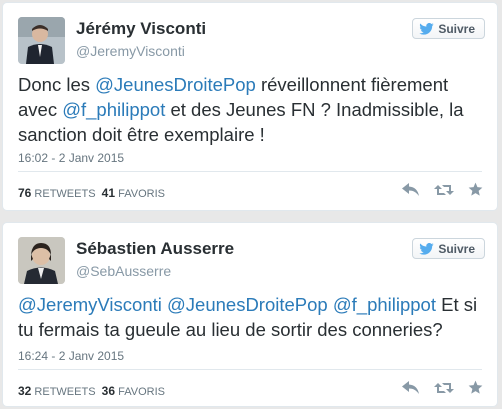 This screenshot has width=502, height=409. Describe the element at coordinates (108, 391) in the screenshot. I see `favorite-count: 36` at that location.